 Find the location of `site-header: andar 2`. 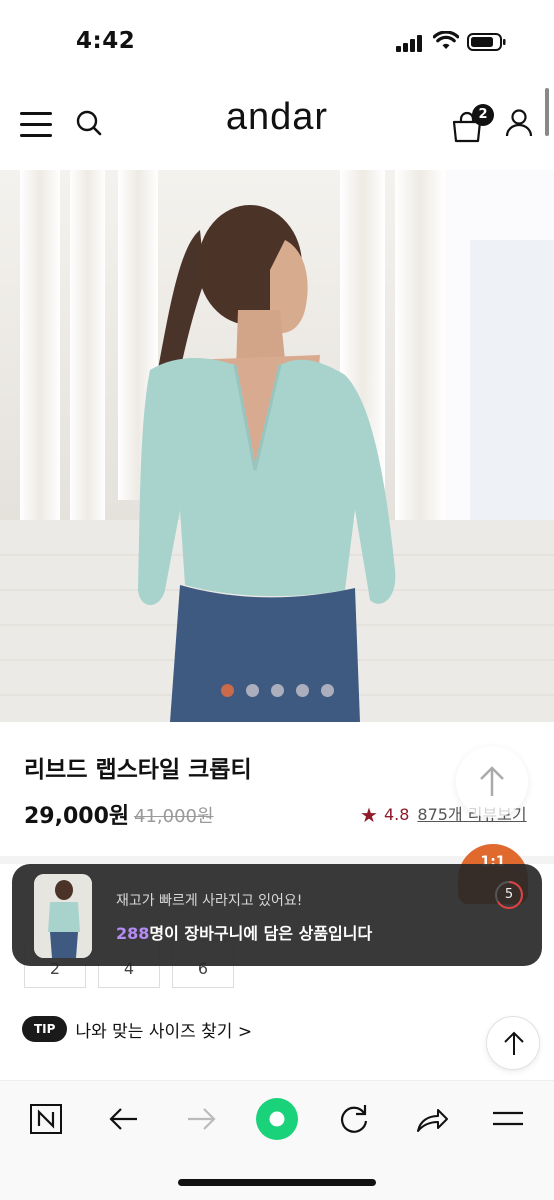

site-header: andar 2 is located at coordinates (277, 124).